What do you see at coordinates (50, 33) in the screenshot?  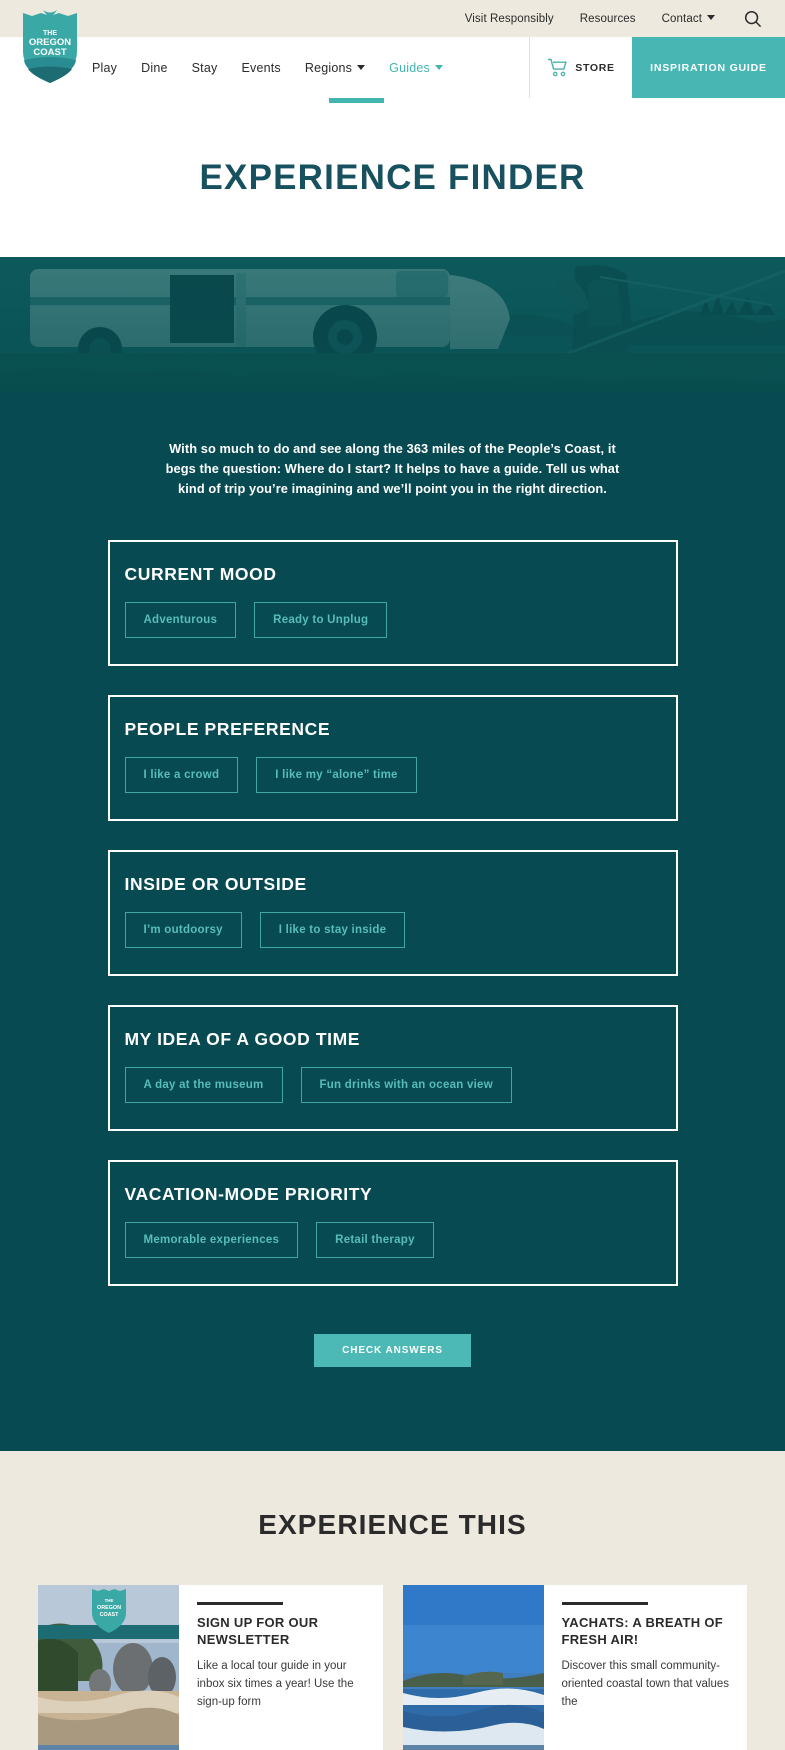 I see `svg-text: THE` at bounding box center [50, 33].